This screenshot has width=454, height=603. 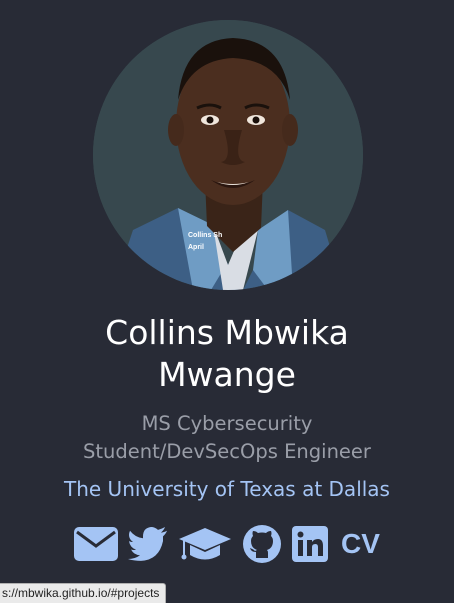 What do you see at coordinates (205, 242) in the screenshot?
I see `photo-timestamp: Collins Sh April` at bounding box center [205, 242].